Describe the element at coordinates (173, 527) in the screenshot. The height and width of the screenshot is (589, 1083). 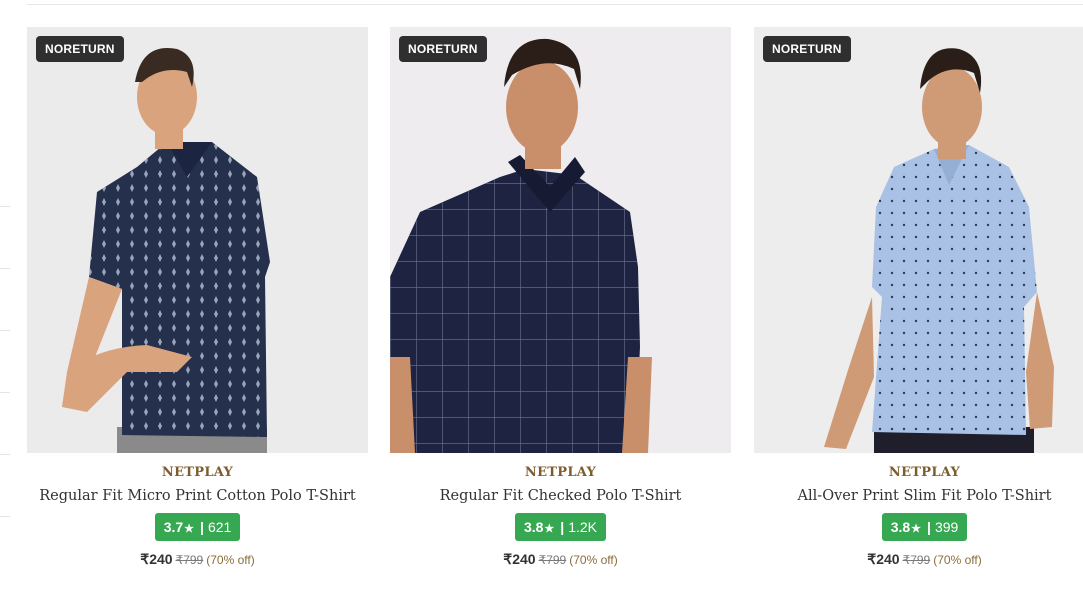
I see `rating-value: 3.7` at that location.